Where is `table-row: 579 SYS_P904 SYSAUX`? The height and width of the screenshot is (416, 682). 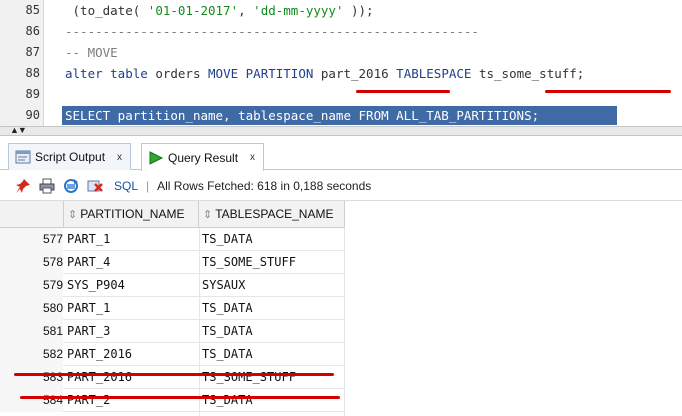 table-row: 579 SYS_P904 SYSAUX is located at coordinates (172, 285).